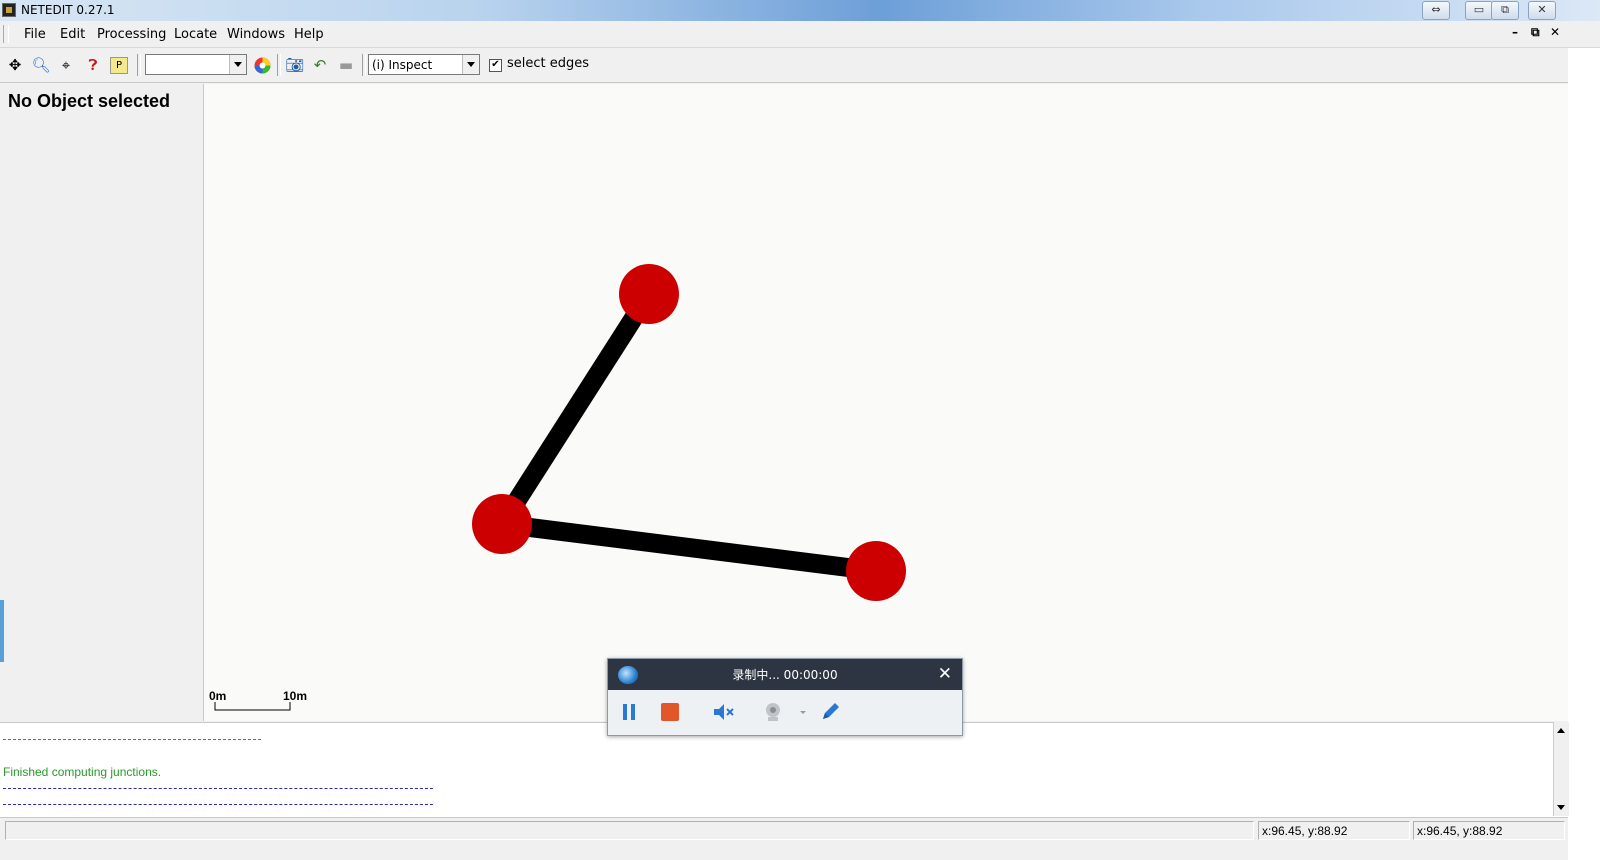 The width and height of the screenshot is (1600, 860). What do you see at coordinates (196, 64) in the screenshot?
I see `color-scheme-combo` at bounding box center [196, 64].